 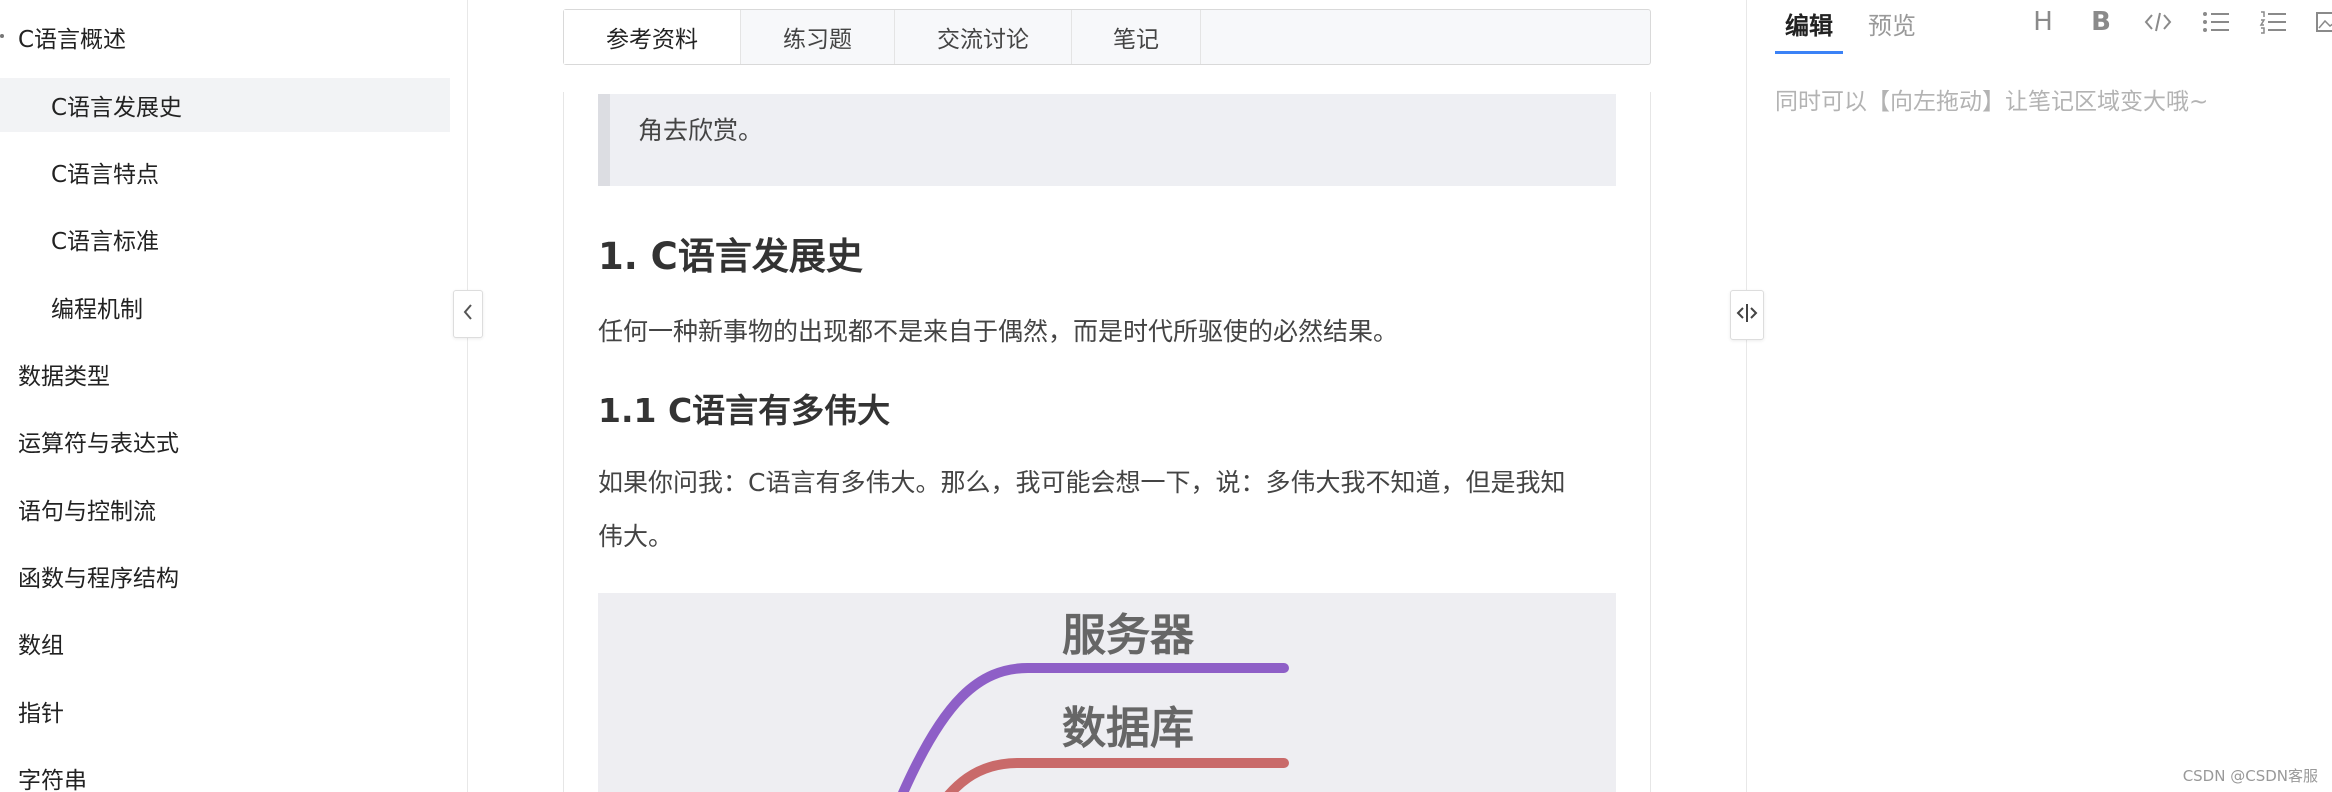 What do you see at coordinates (225, 105) in the screenshot?
I see `sidebar-item-c-history: C语言发展史` at bounding box center [225, 105].